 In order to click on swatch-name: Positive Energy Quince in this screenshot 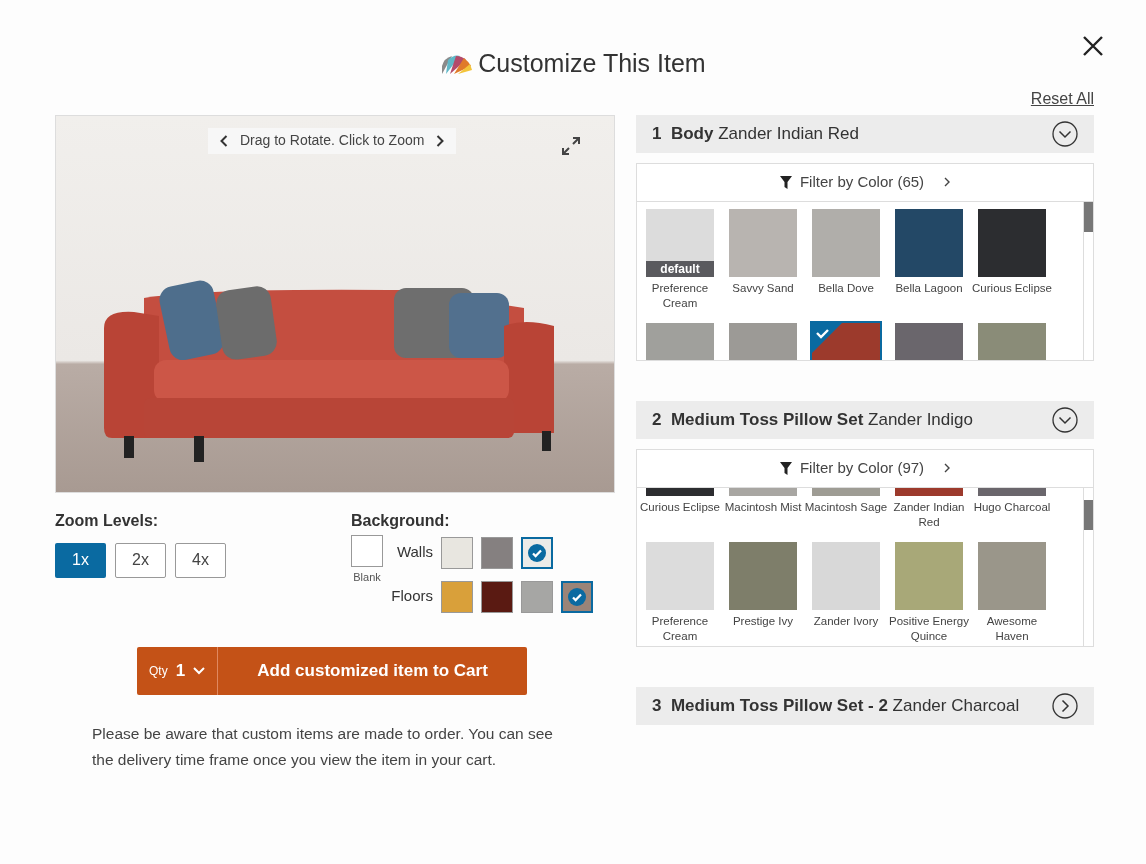, I will do `click(929, 628)`.